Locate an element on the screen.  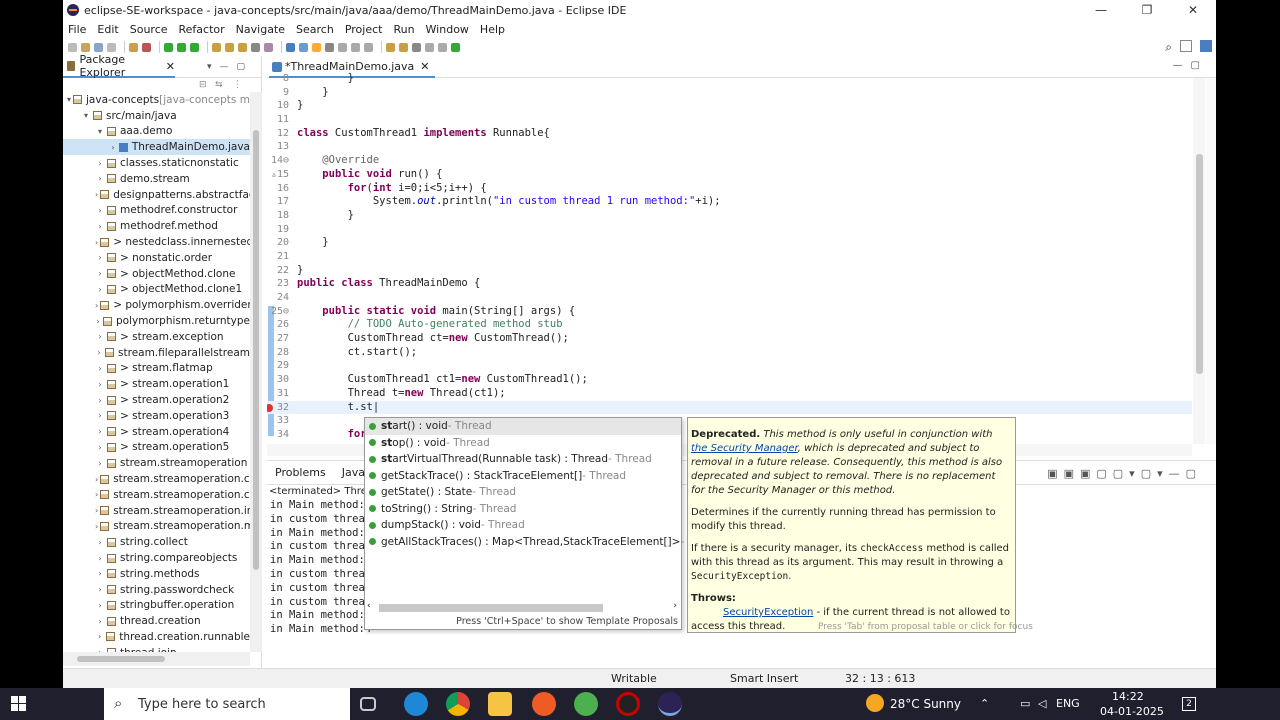
edge-icon is located at coordinates (416, 704).